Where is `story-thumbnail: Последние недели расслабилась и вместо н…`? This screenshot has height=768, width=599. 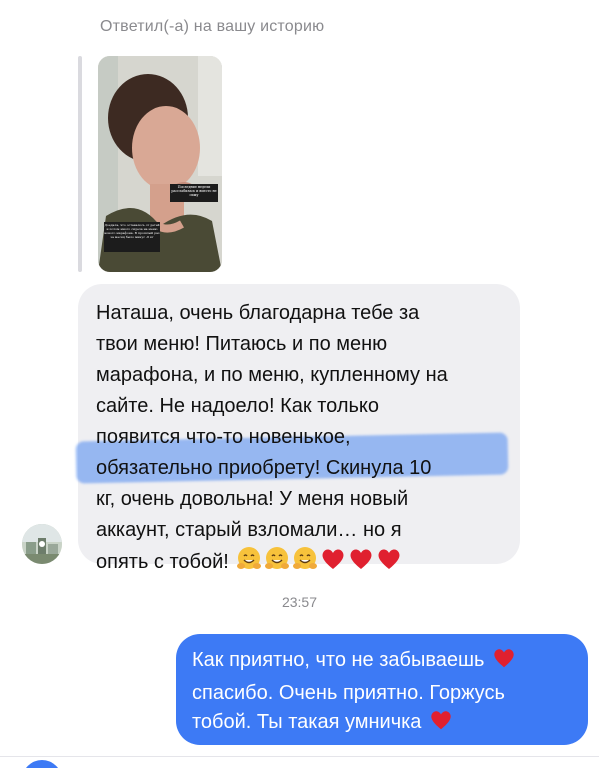
story-thumbnail: Последние недели расслабилась и вместо н… is located at coordinates (160, 164).